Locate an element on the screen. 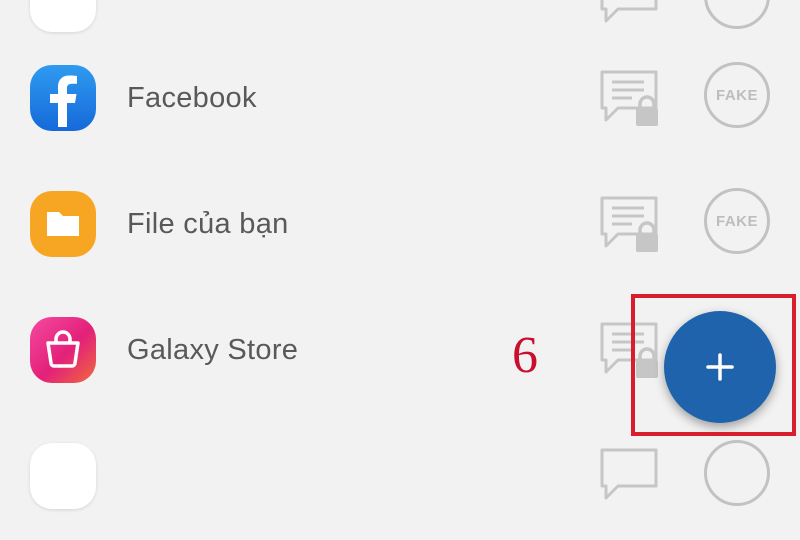 The image size is (800, 540). highlight-box is located at coordinates (713, 365).